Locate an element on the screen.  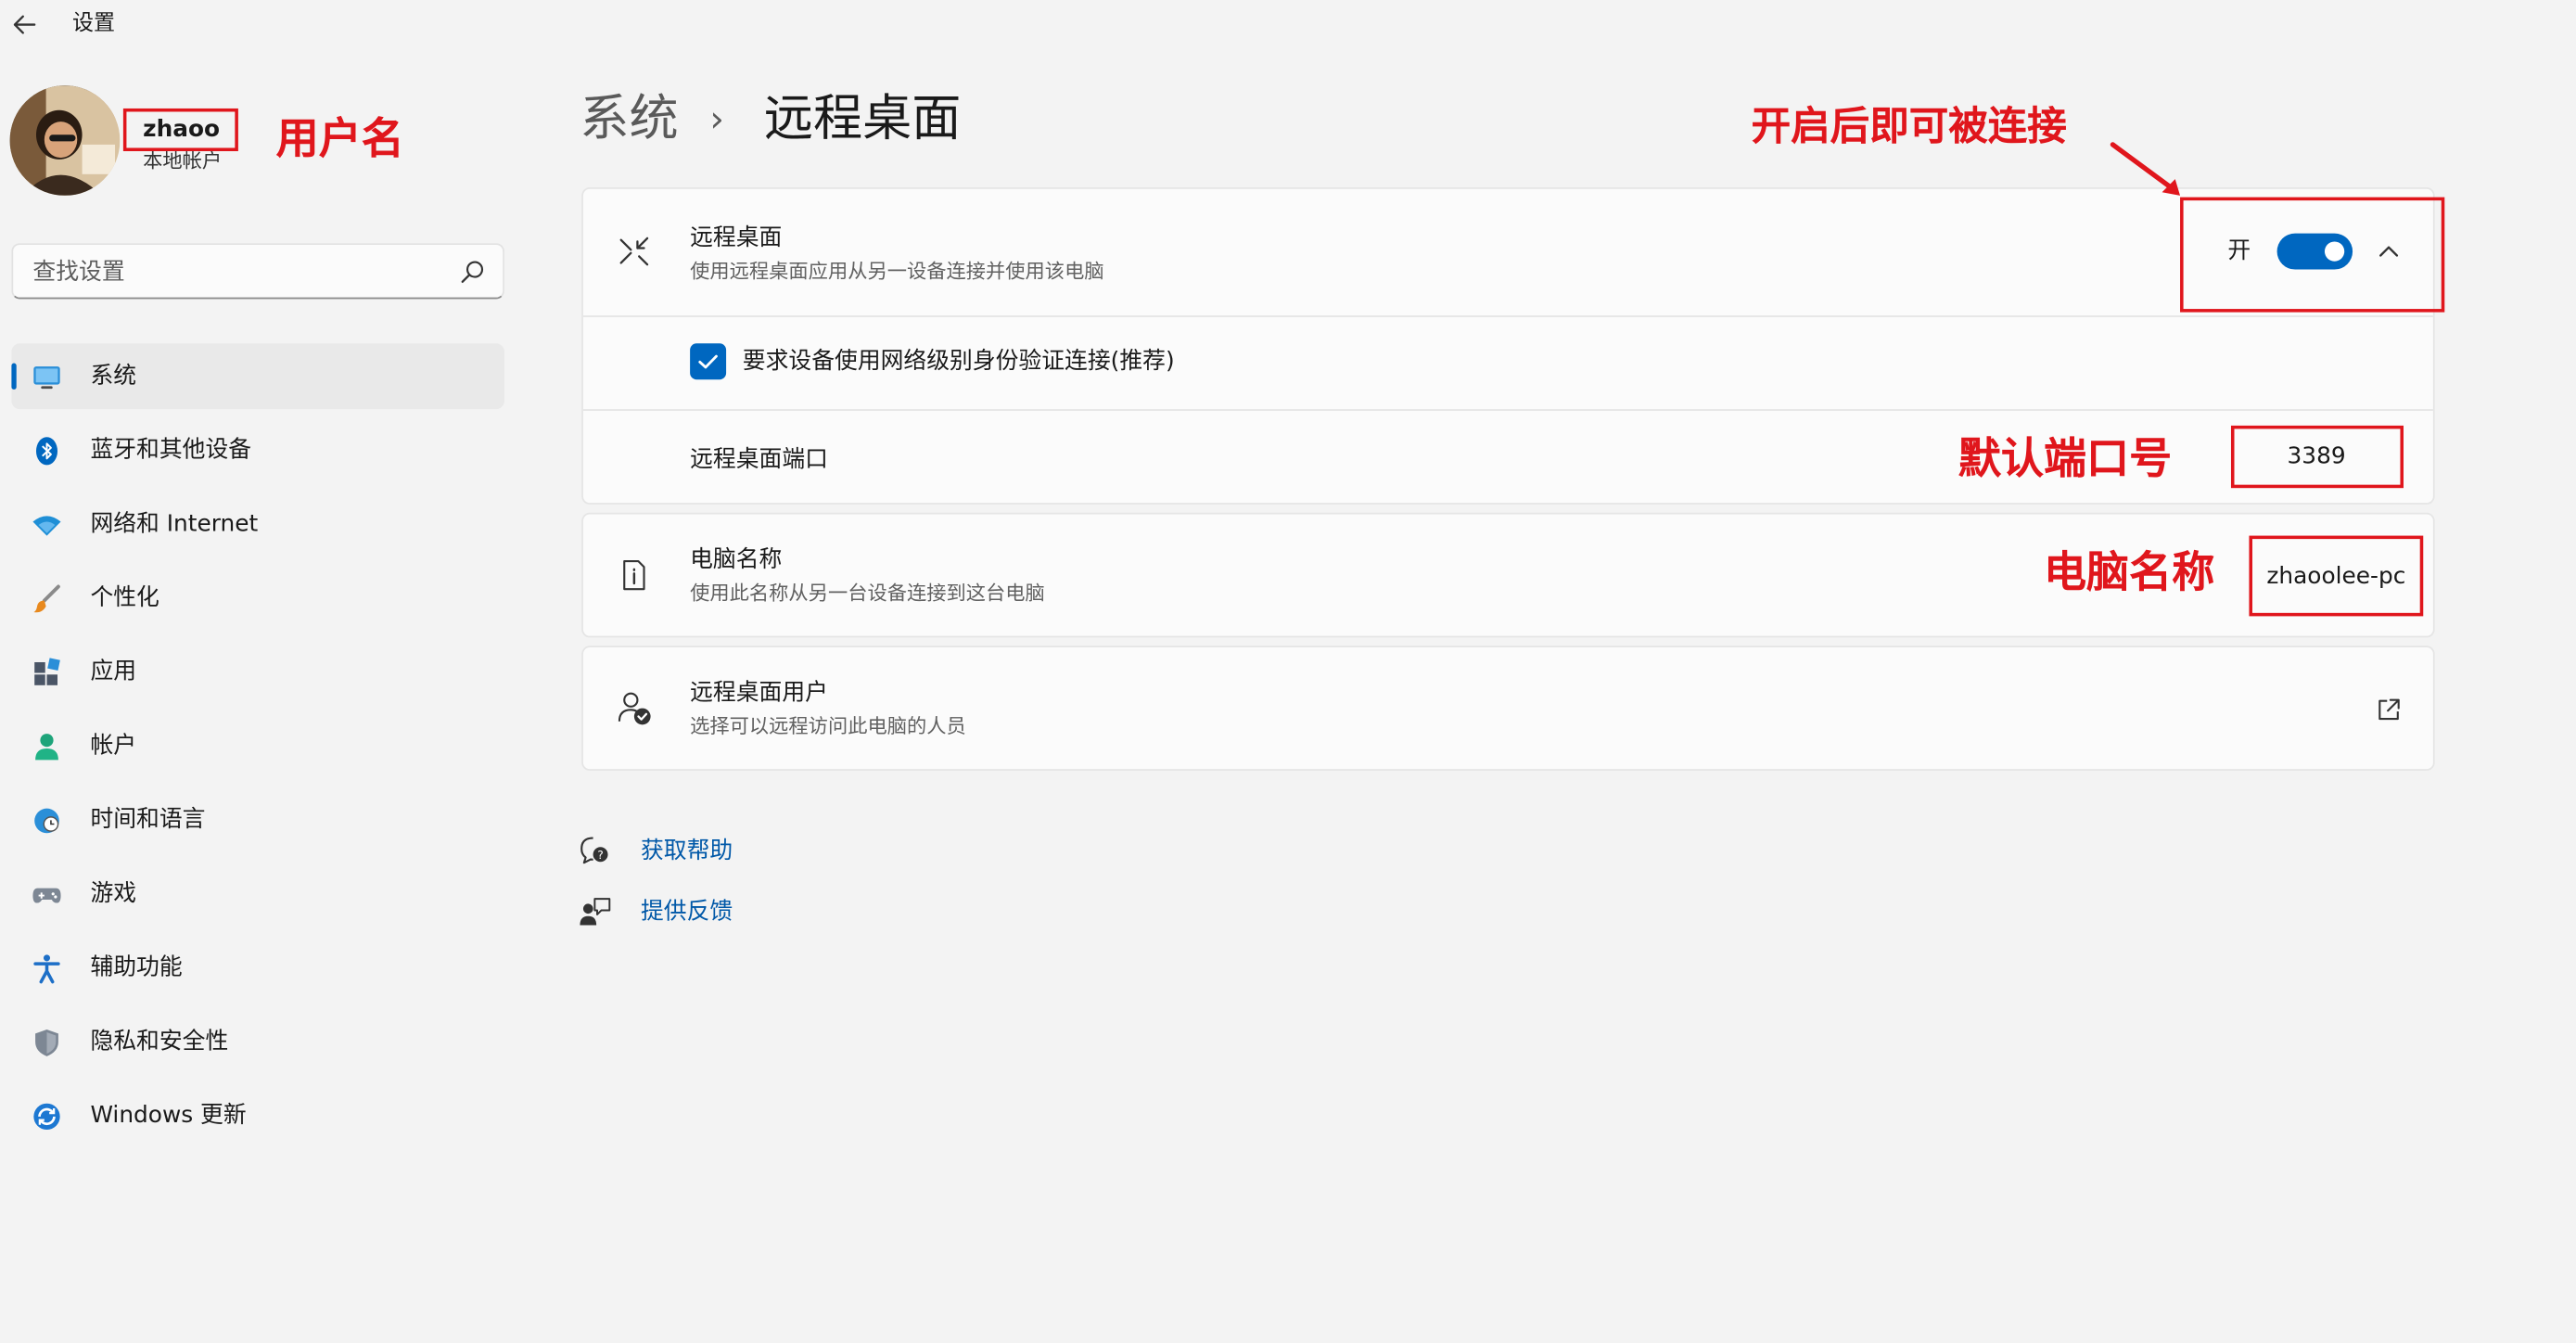
globe-clock-icon is located at coordinates (46, 821).